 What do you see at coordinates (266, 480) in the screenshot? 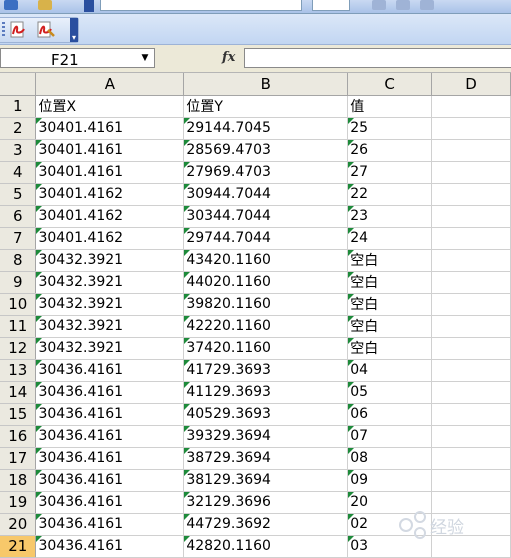
I see `cell-b: 38129.3694` at bounding box center [266, 480].